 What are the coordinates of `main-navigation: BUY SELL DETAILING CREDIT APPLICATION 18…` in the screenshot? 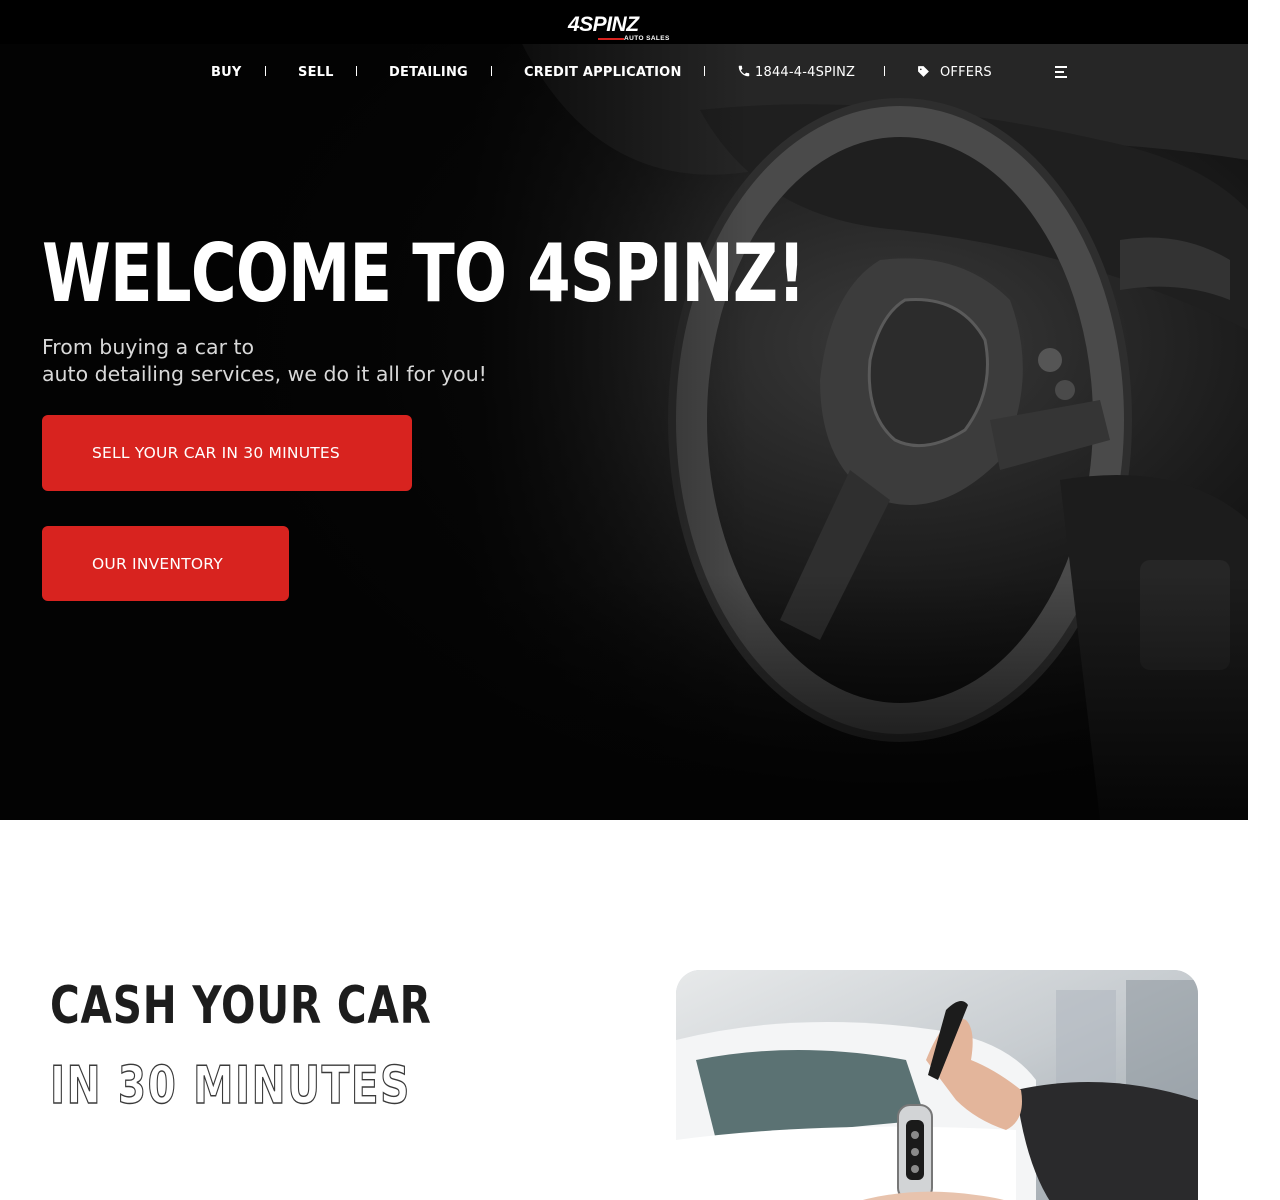 It's located at (624, 73).